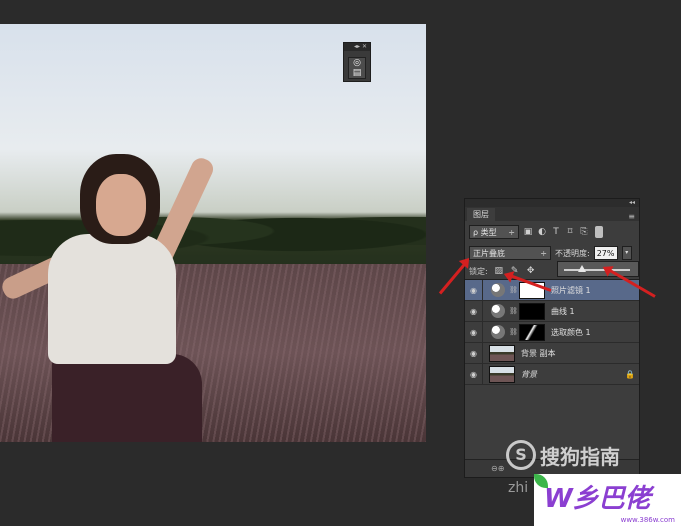 The height and width of the screenshot is (526, 681). Describe the element at coordinates (605, 253) in the screenshot. I see `opacity-input: 27%` at that location.